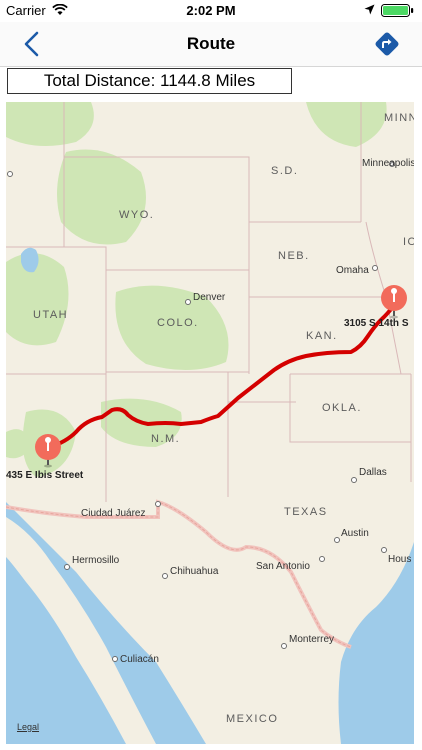 Image resolution: width=422 pixels, height=750 pixels. I want to click on city-label-dallas: Dallas, so click(373, 472).